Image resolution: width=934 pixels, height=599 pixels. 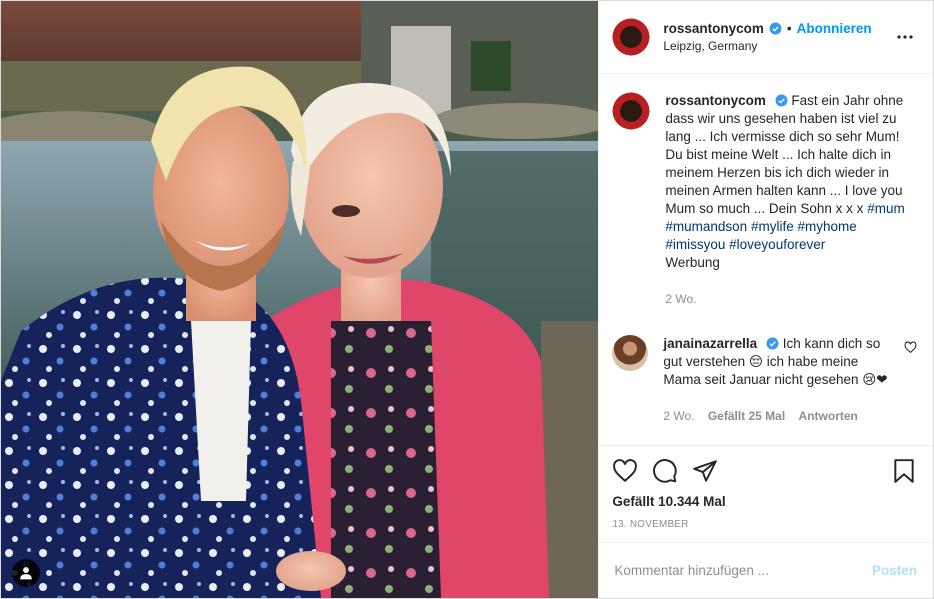 What do you see at coordinates (777, 244) in the screenshot?
I see `hashtag-loveyouforever: #loveyouforever` at bounding box center [777, 244].